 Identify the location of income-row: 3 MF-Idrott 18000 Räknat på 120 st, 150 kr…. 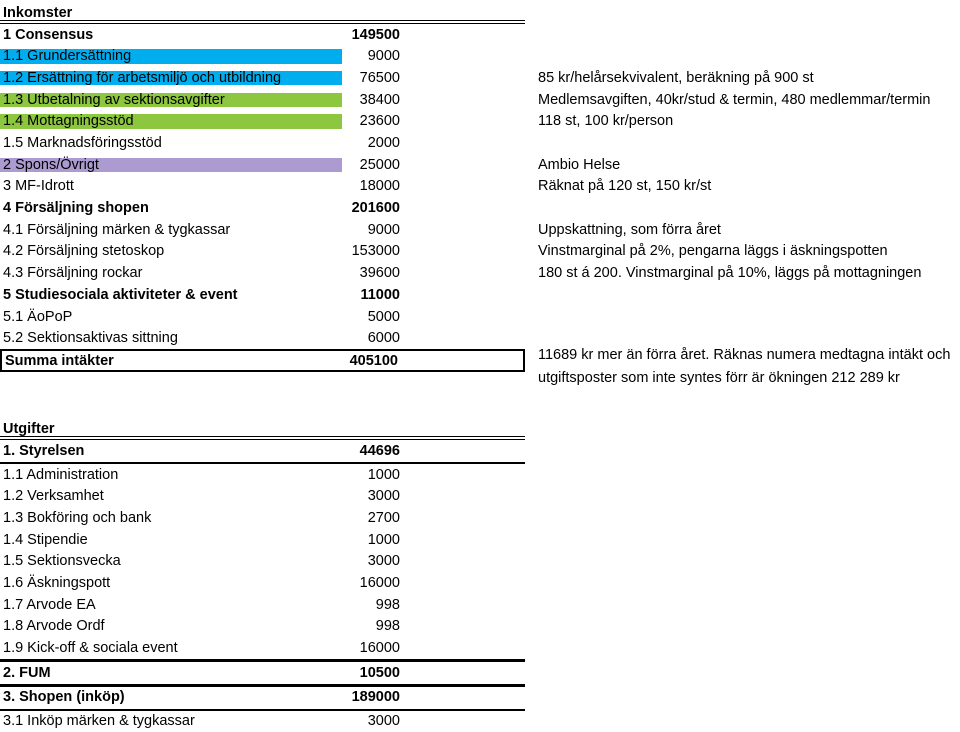
(480, 187).